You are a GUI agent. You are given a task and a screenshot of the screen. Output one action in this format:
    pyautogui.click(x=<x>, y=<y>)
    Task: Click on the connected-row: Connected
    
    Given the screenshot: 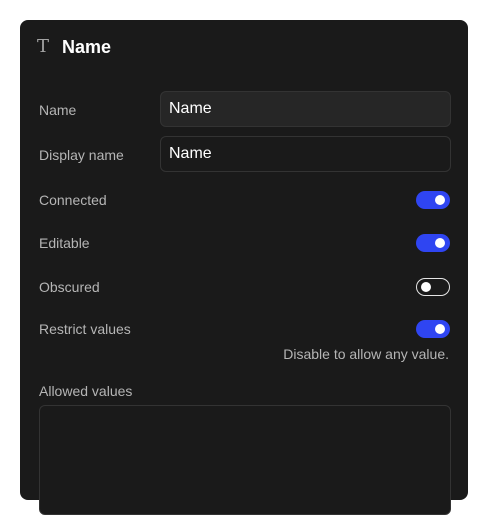 What is the action you would take?
    pyautogui.click(x=244, y=200)
    